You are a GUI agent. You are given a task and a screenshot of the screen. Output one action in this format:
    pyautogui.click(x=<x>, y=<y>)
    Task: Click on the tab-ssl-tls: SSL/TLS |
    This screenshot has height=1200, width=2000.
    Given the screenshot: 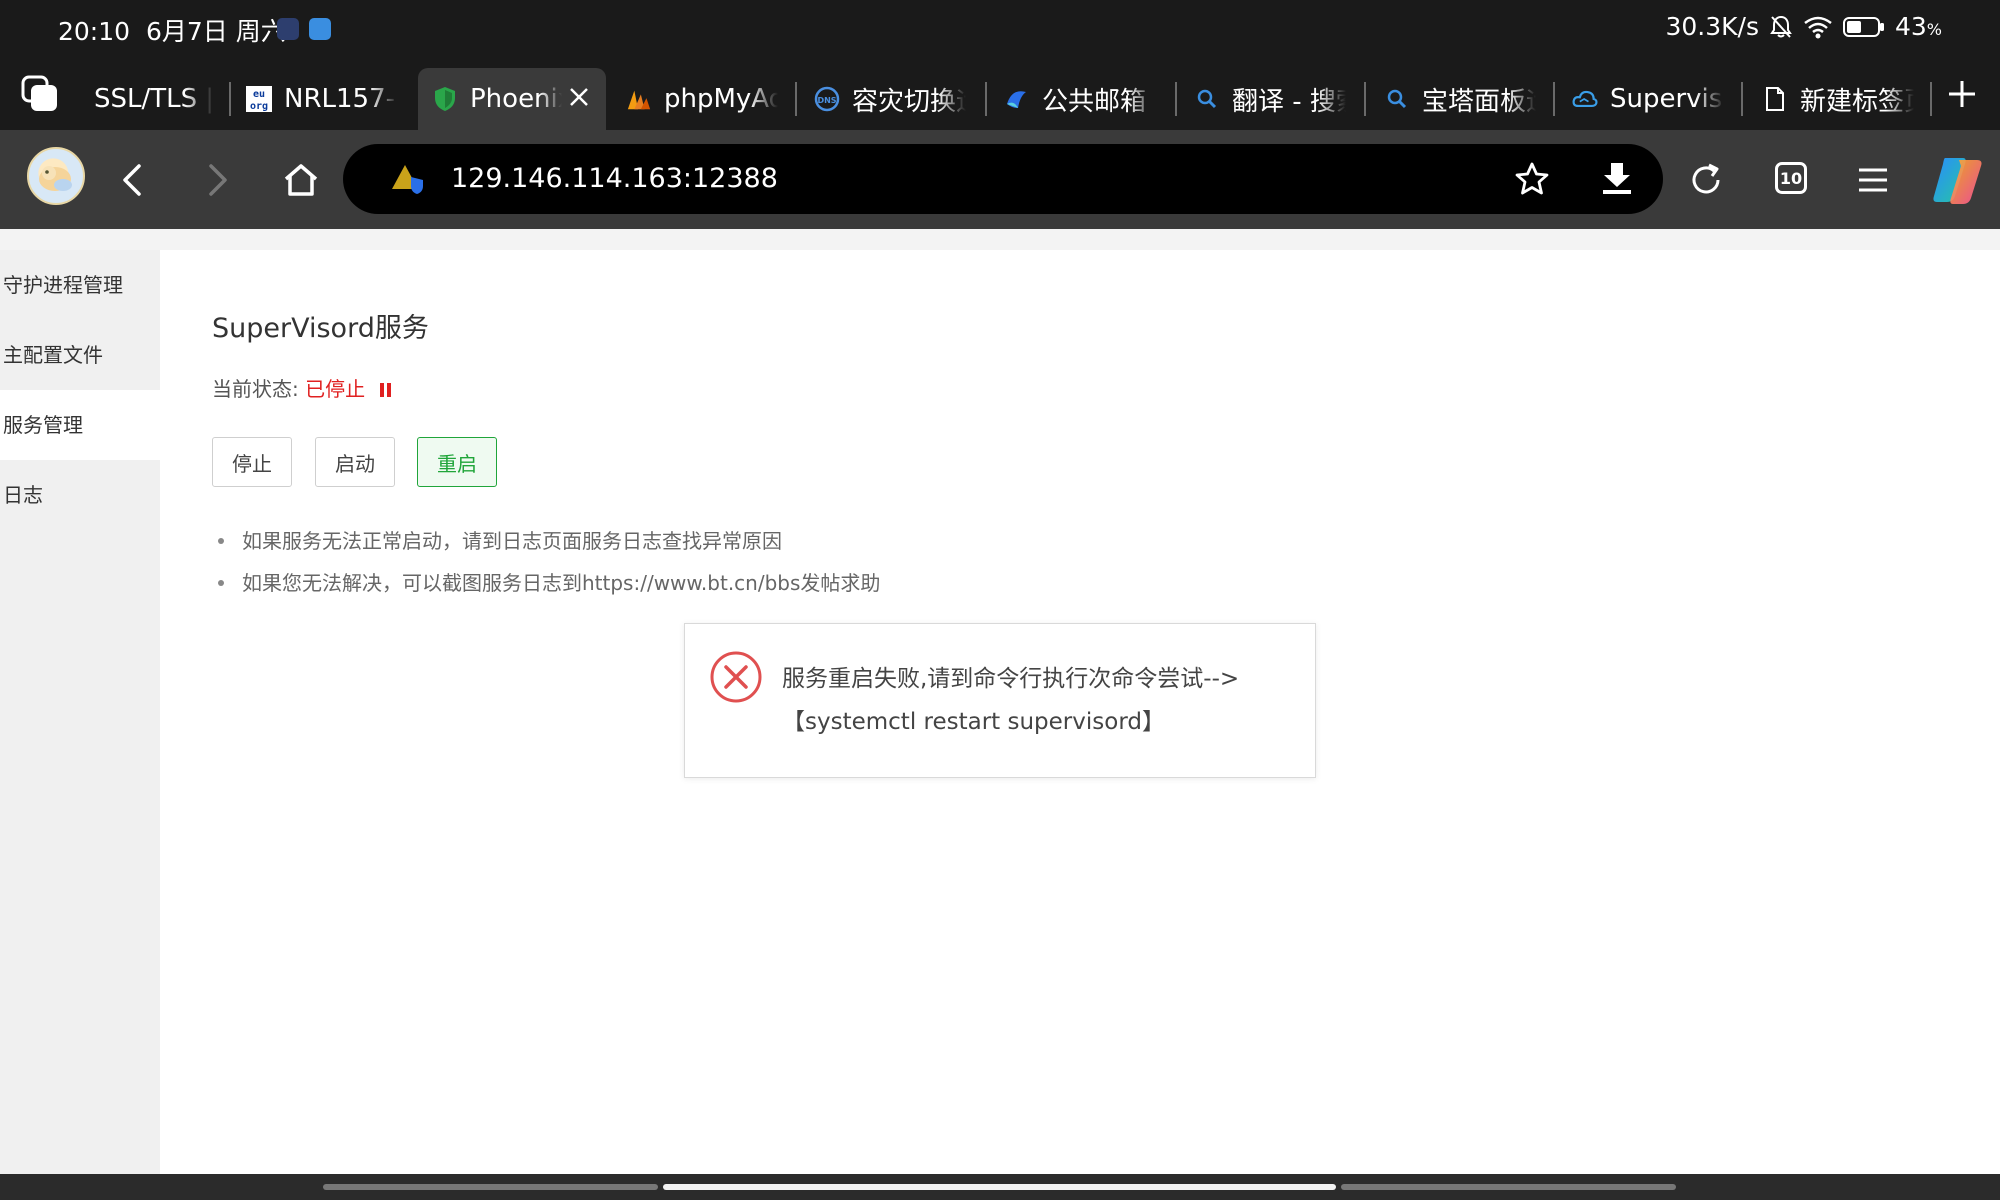 What is the action you would take?
    pyautogui.click(x=155, y=99)
    